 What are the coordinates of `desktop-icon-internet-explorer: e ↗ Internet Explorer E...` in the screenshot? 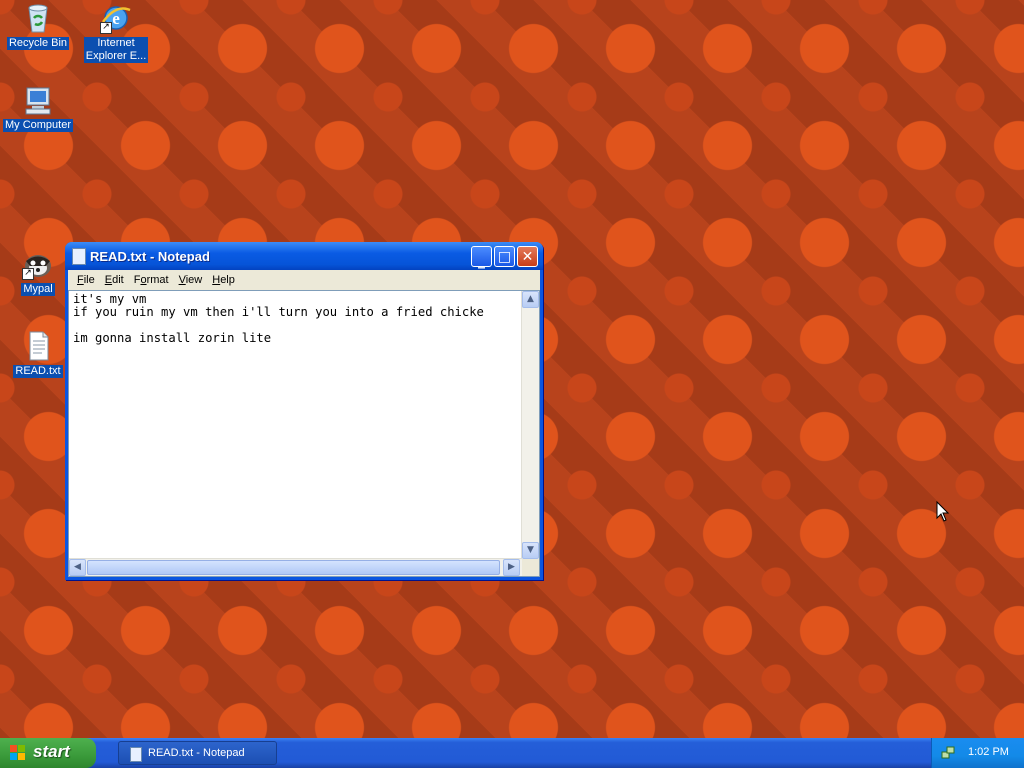 It's located at (116, 32).